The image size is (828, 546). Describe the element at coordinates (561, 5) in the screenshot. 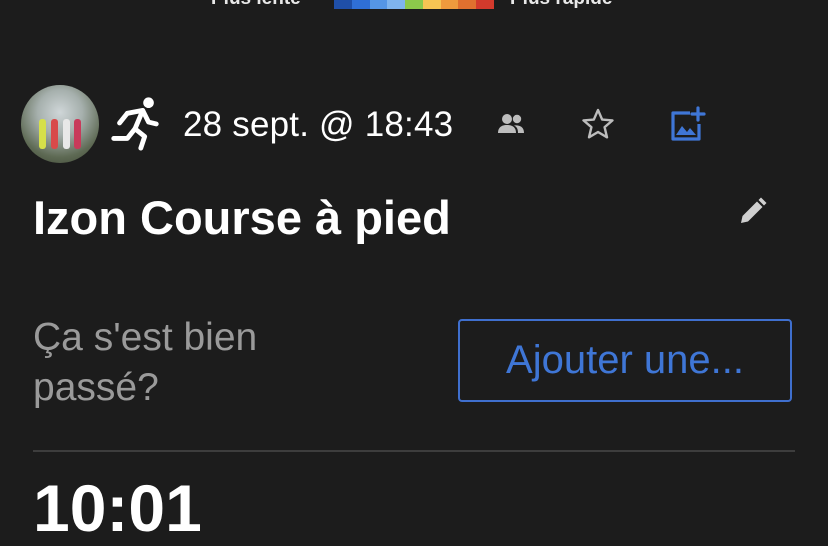

I see `pace-legend-fast-label: Plus rapide` at that location.